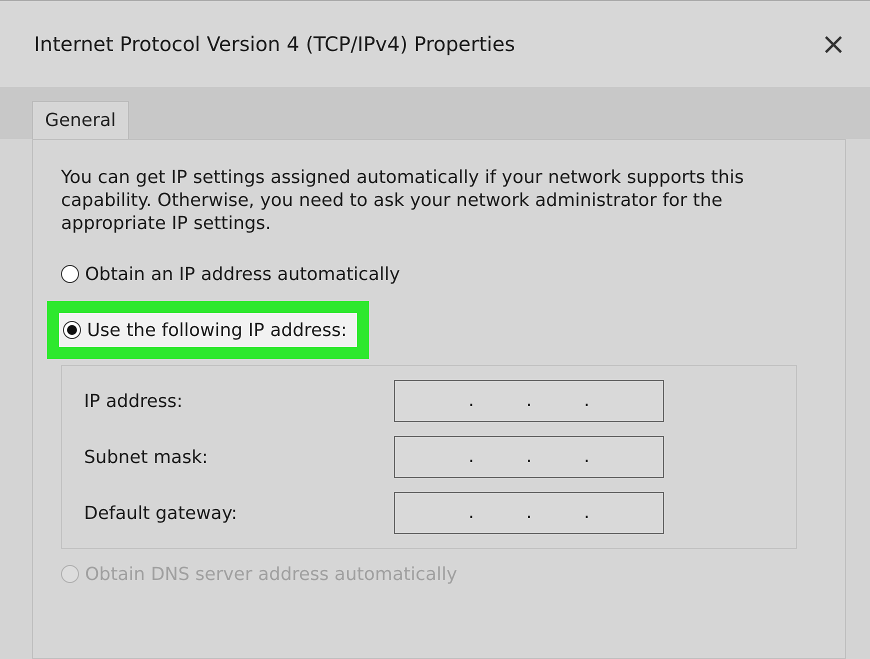  What do you see at coordinates (217, 330) in the screenshot?
I see `radio-label: Use the following IP address:` at bounding box center [217, 330].